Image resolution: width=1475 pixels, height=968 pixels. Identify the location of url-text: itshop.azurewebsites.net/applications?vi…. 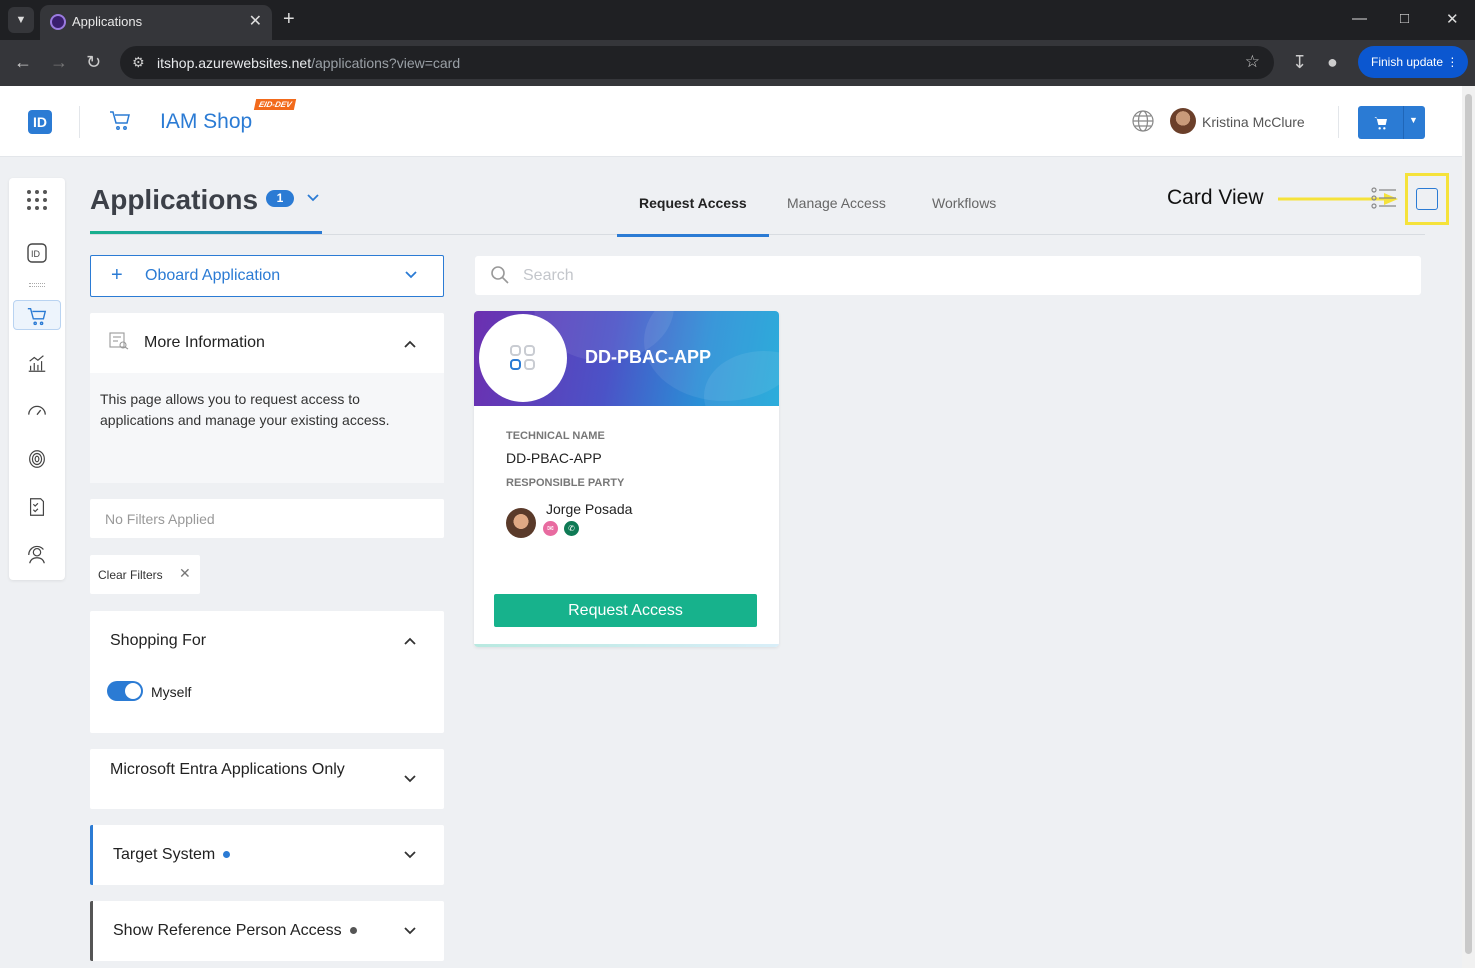
(308, 63).